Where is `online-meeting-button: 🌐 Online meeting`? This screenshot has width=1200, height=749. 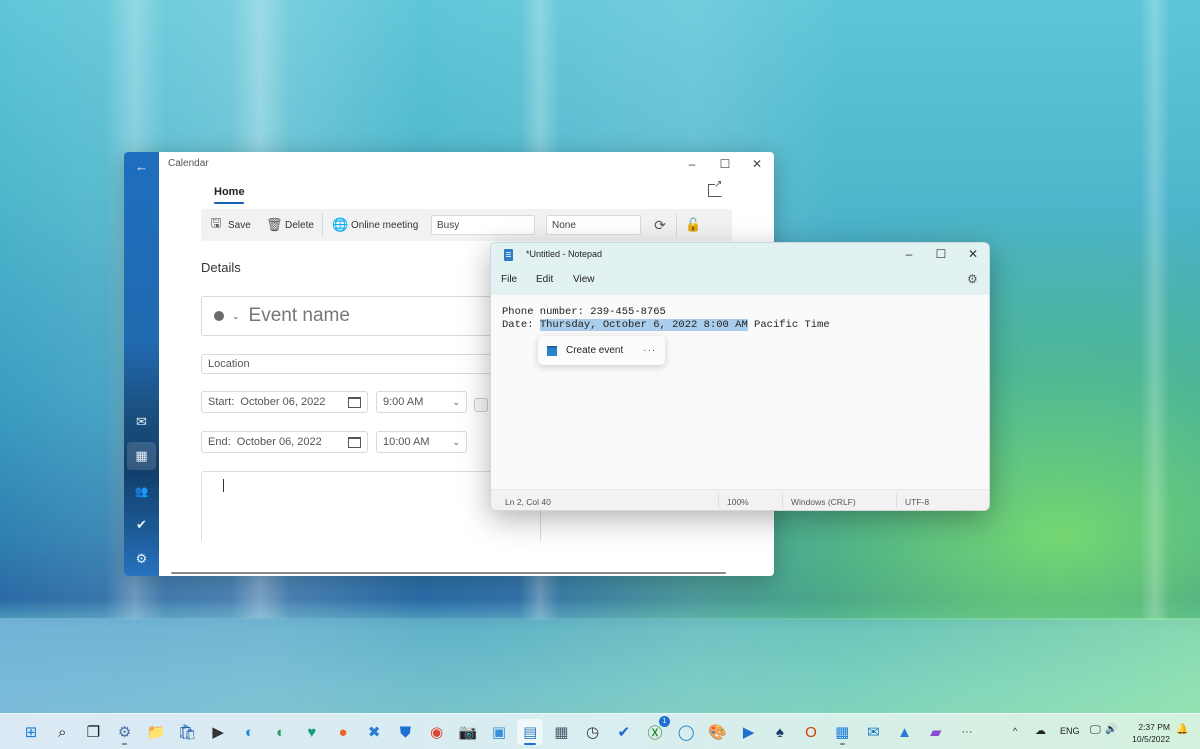 online-meeting-button: 🌐 Online meeting is located at coordinates (375, 225).